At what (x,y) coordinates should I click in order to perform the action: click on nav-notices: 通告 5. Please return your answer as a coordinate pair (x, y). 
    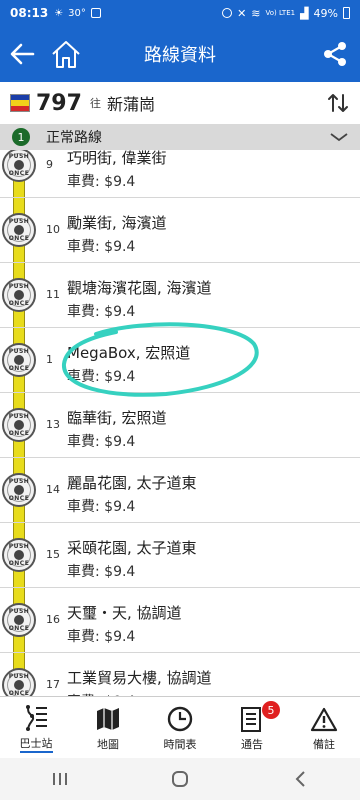
    Looking at the image, I should click on (252, 727).